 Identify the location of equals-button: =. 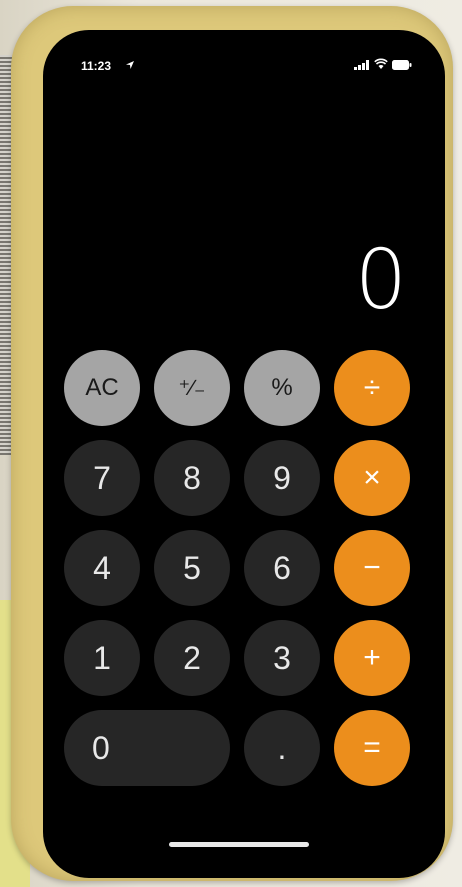
(372, 748).